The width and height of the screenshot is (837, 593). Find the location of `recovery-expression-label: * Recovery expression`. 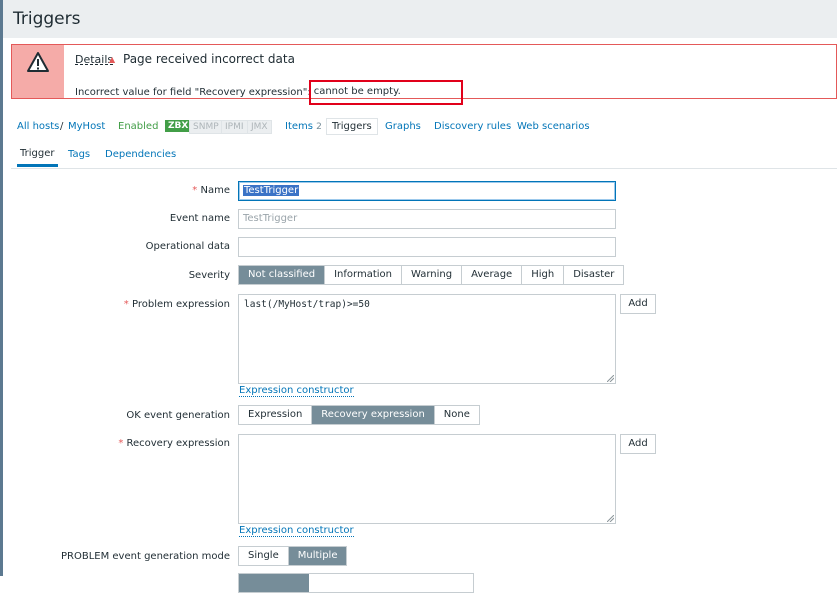

recovery-expression-label: * Recovery expression is located at coordinates (174, 443).